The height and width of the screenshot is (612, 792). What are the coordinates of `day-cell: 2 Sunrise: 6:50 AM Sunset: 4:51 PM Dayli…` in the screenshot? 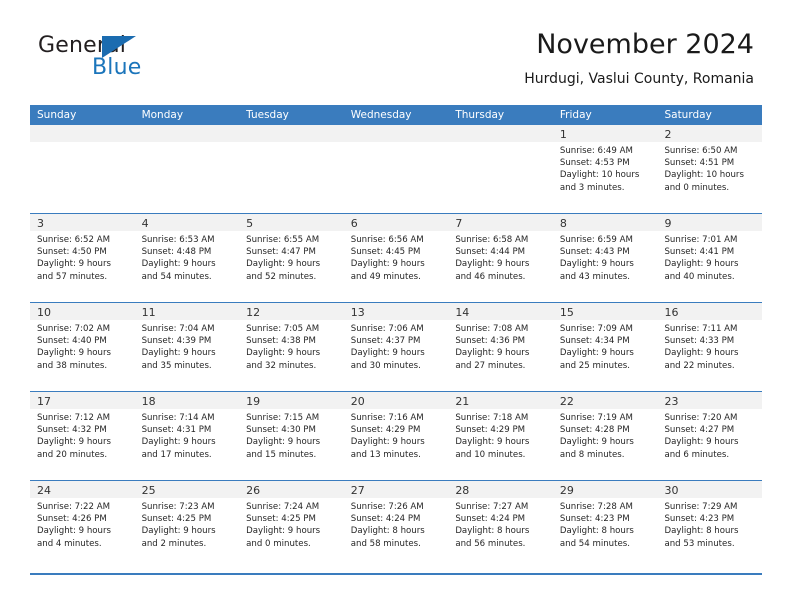 It's located at (710, 169).